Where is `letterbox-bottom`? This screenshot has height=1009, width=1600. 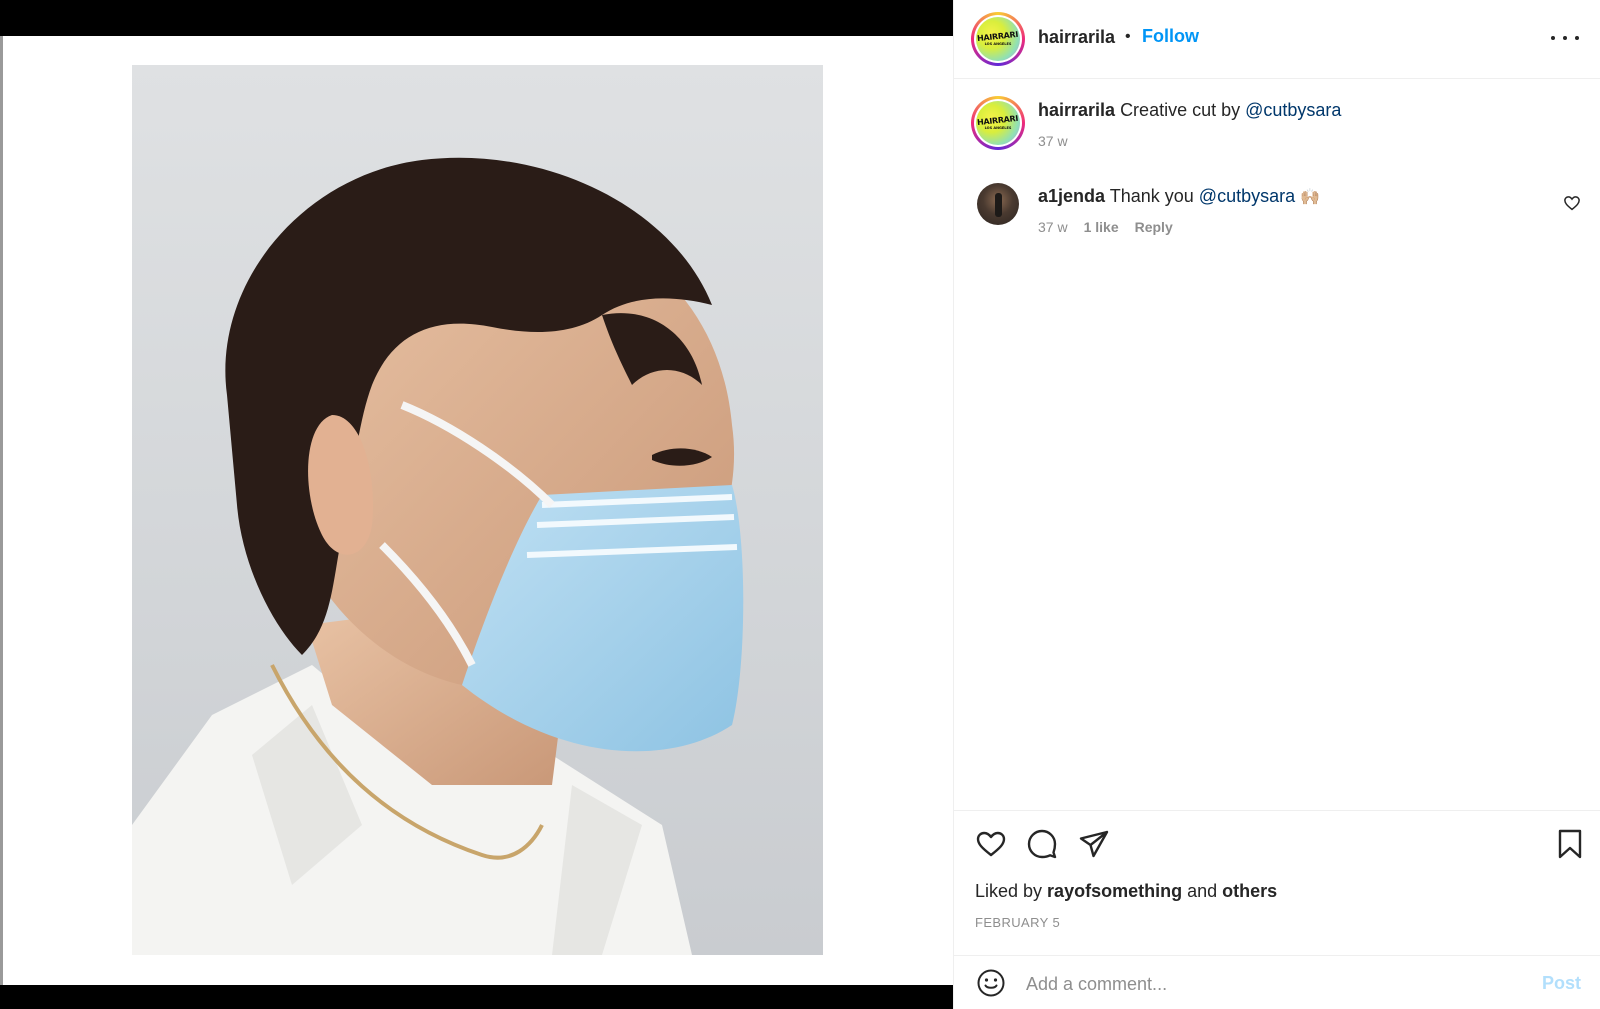
letterbox-bottom is located at coordinates (476, 997).